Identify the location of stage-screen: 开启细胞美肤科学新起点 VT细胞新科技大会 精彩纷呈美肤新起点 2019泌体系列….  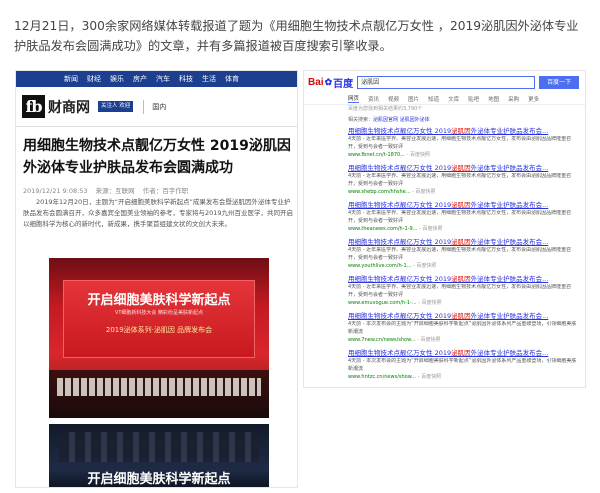
(159, 319).